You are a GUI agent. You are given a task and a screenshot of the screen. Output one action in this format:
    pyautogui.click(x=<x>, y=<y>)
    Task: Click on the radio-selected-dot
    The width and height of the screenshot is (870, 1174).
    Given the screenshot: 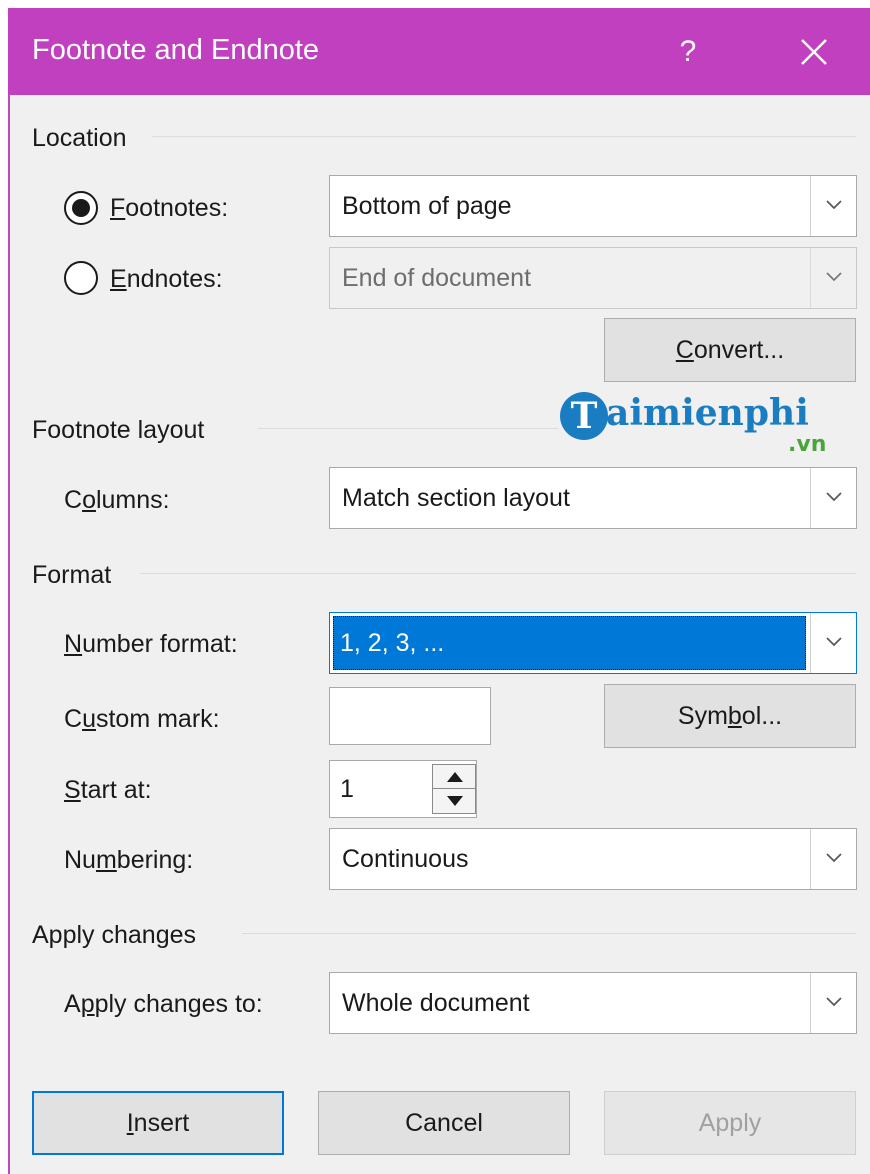 What is the action you would take?
    pyautogui.click(x=81, y=208)
    